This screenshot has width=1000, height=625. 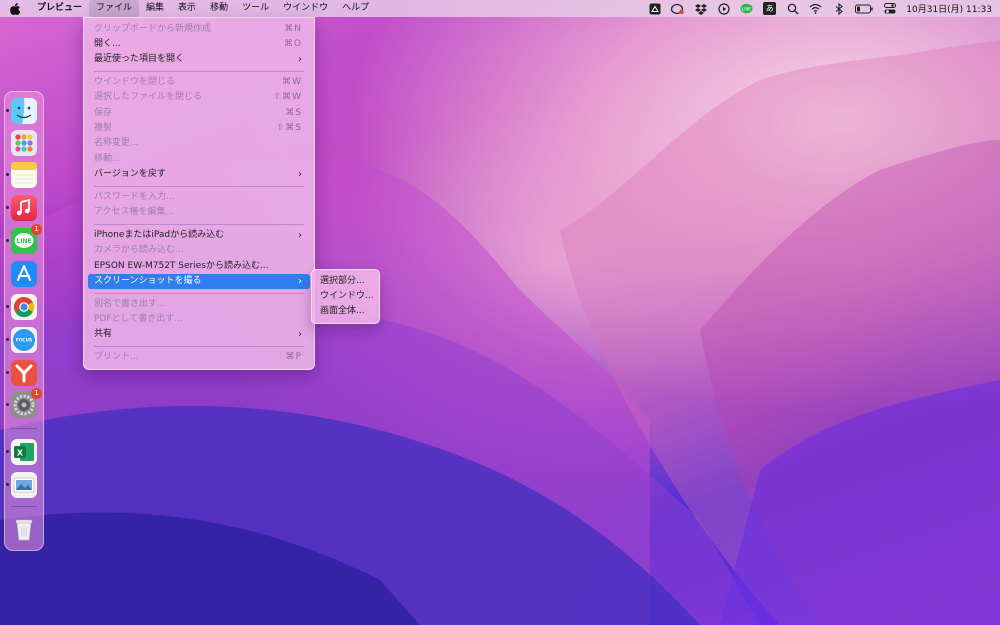 I want to click on shortcut-label: ⌘P, so click(x=293, y=357).